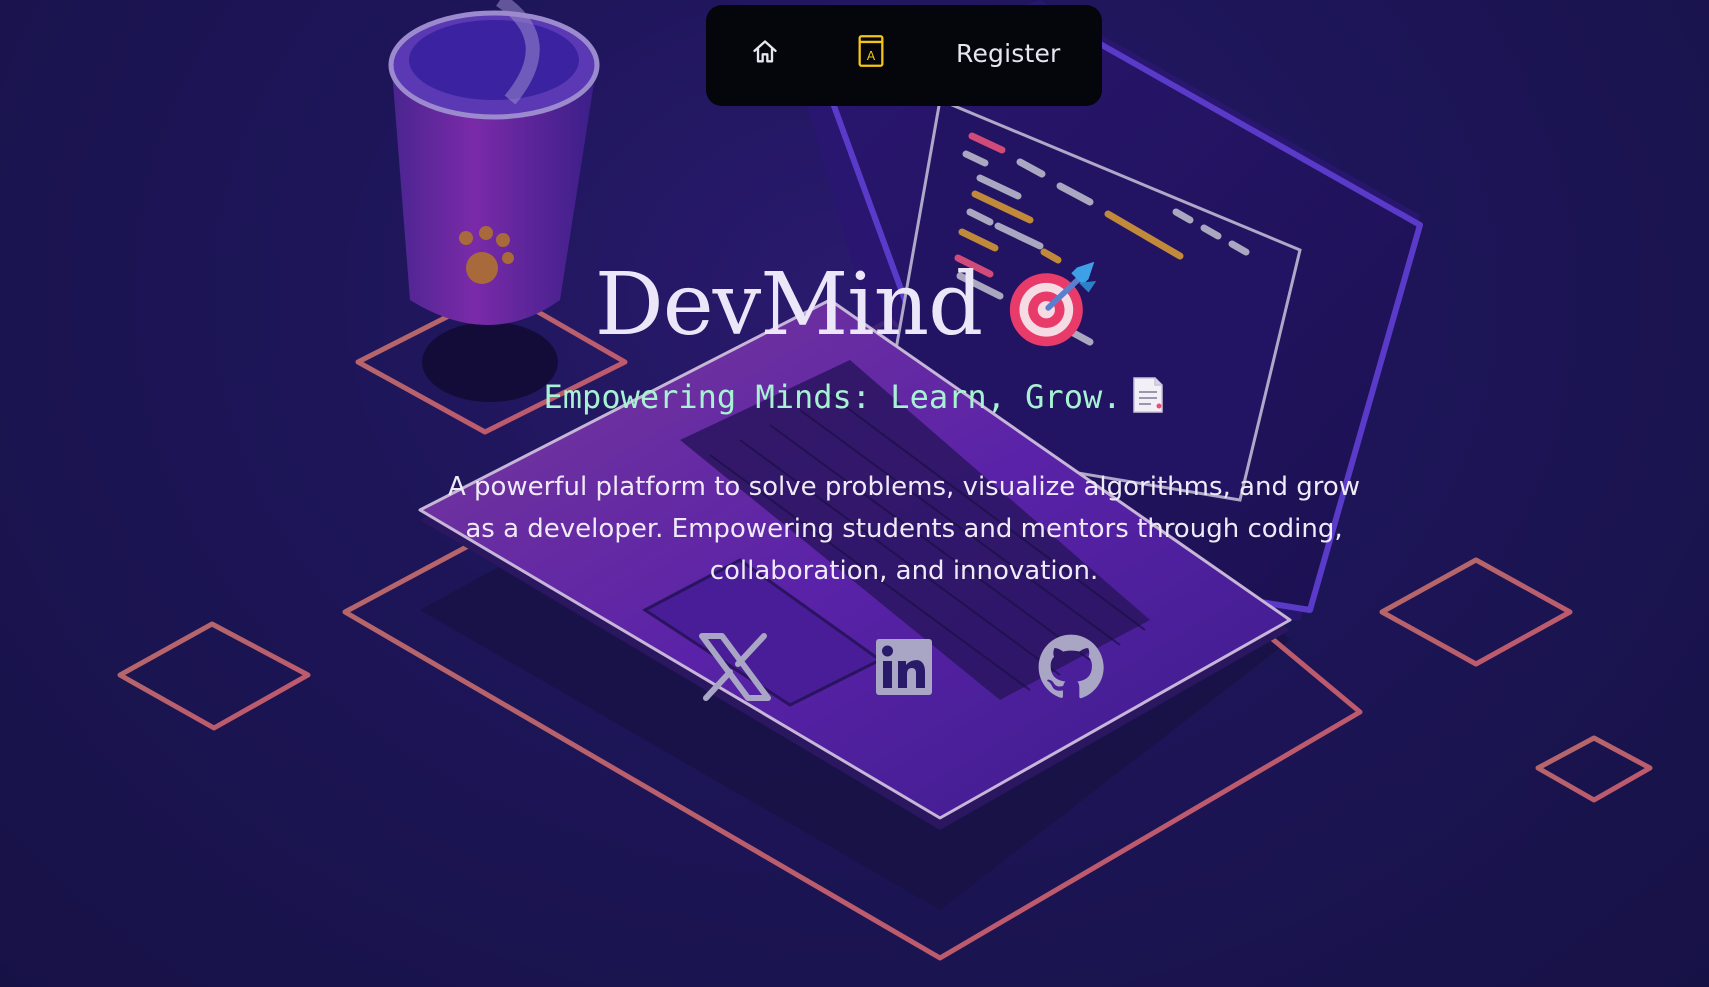 This screenshot has width=1709, height=987. I want to click on page-title: DevMind, so click(788, 305).